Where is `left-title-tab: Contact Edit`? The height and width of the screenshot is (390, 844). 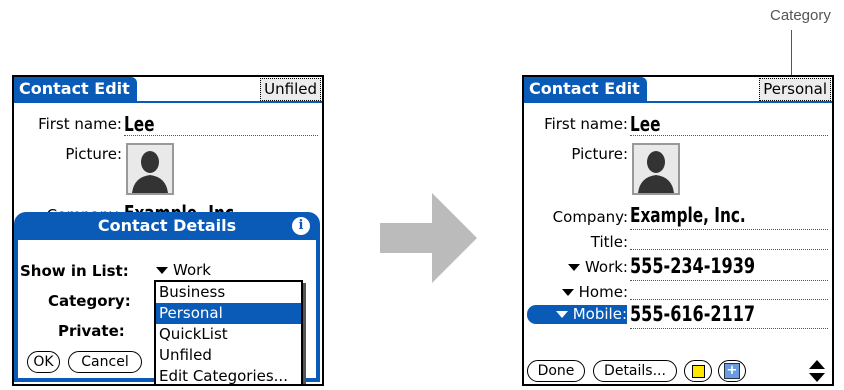 left-title-tab: Contact Edit is located at coordinates (75, 89).